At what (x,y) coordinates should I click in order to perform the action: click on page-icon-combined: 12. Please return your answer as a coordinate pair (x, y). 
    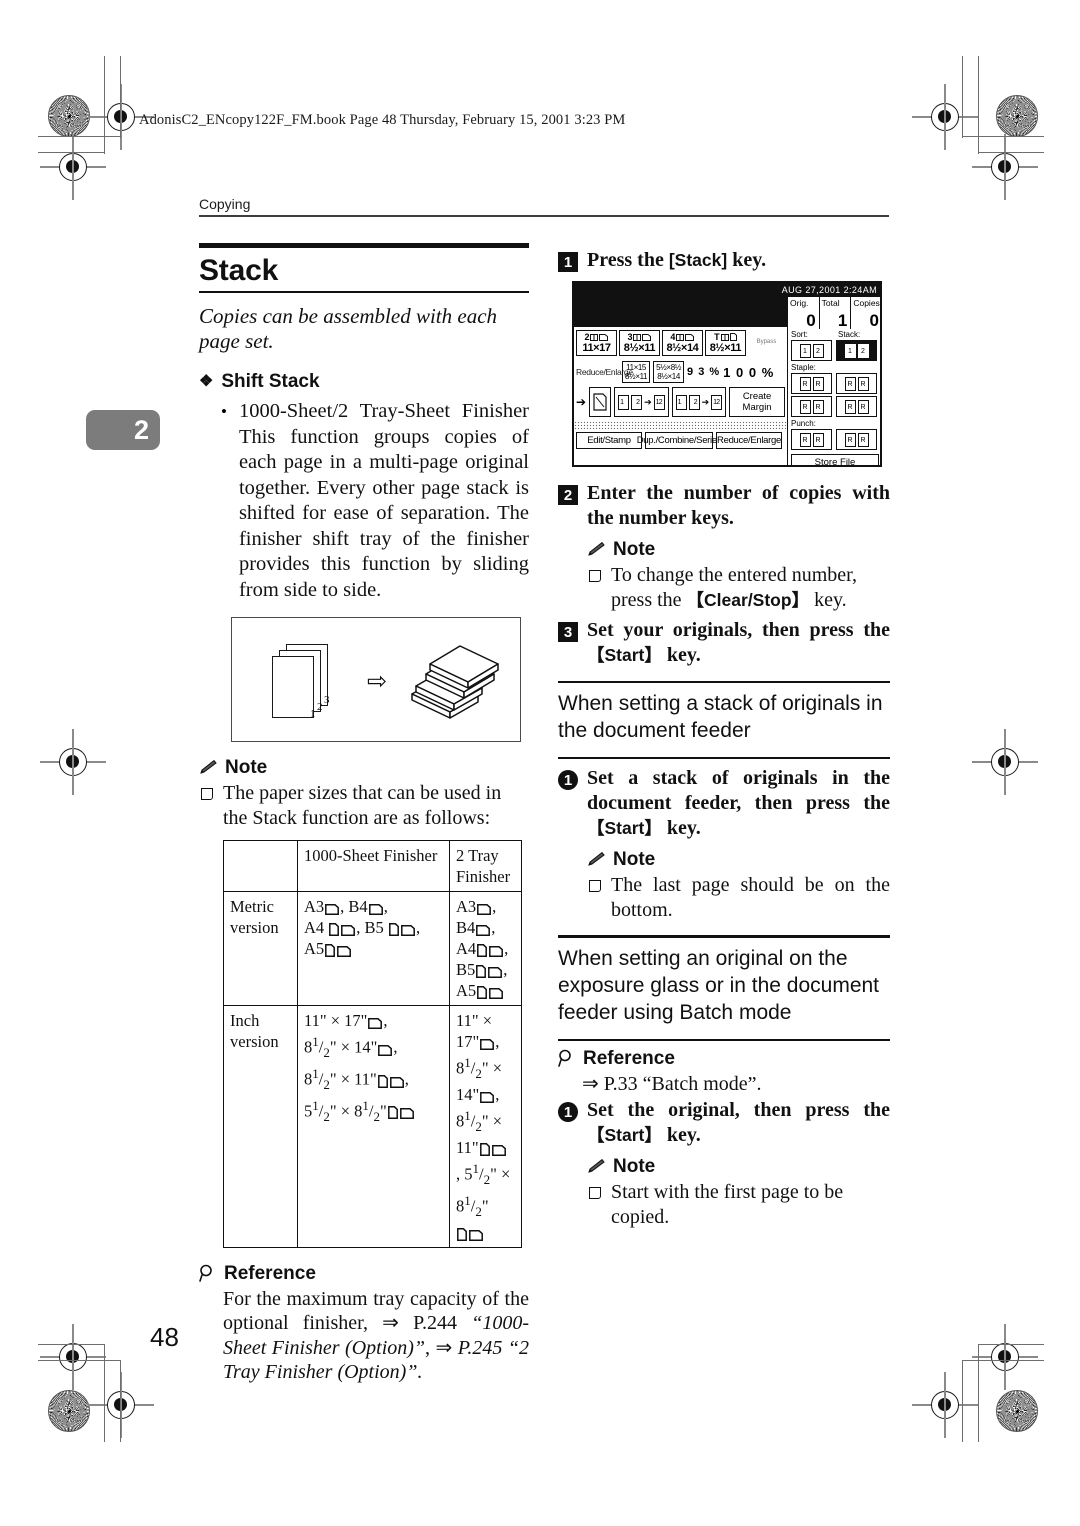
    Looking at the image, I should click on (717, 402).